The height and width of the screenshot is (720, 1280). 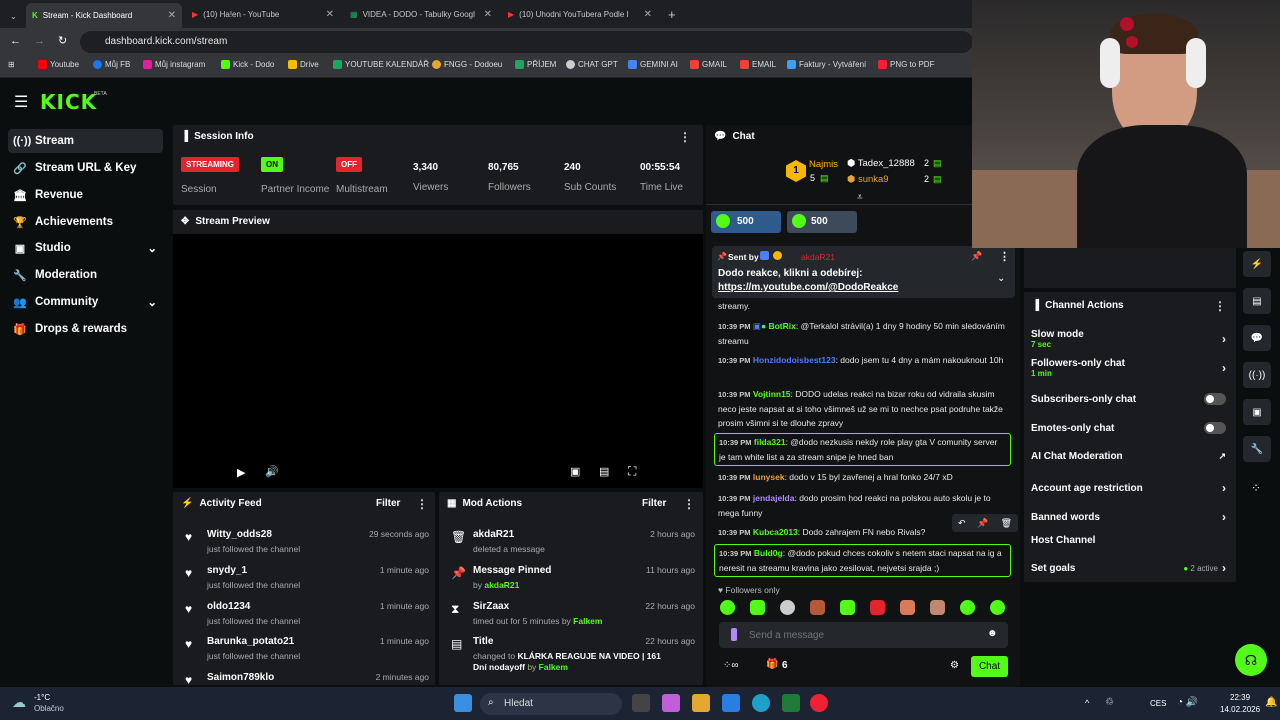 I want to click on bookmark-youtube: Youtube, so click(x=58, y=64).